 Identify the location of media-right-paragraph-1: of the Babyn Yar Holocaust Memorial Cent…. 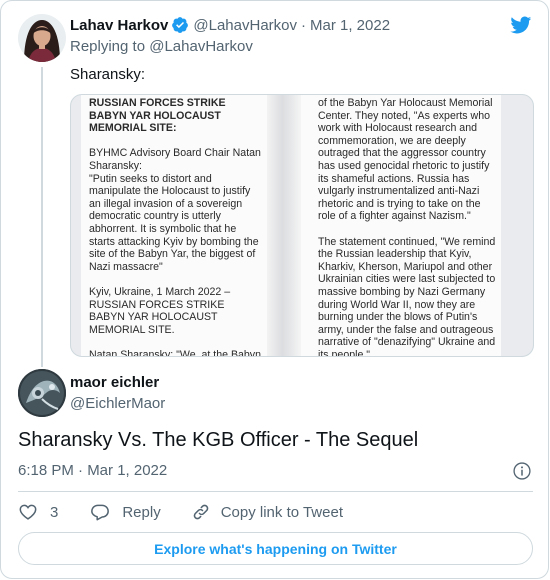
(405, 160).